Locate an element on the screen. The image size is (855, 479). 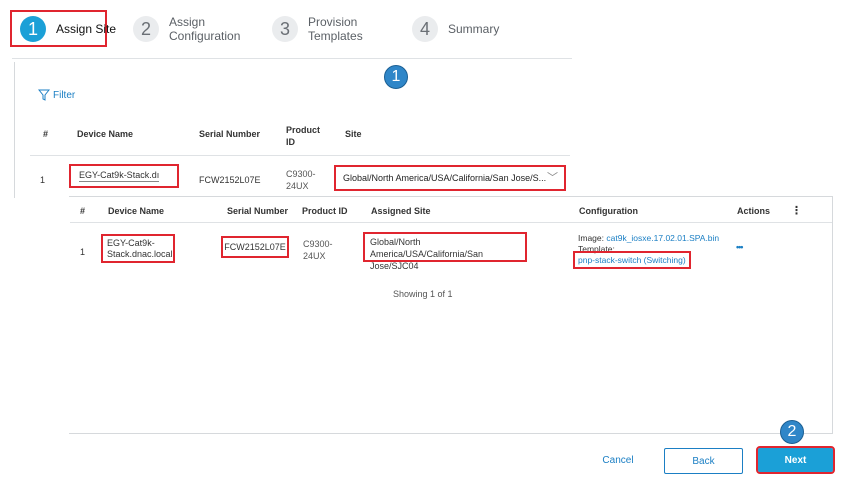
filter-label: Filter is located at coordinates (64, 95).